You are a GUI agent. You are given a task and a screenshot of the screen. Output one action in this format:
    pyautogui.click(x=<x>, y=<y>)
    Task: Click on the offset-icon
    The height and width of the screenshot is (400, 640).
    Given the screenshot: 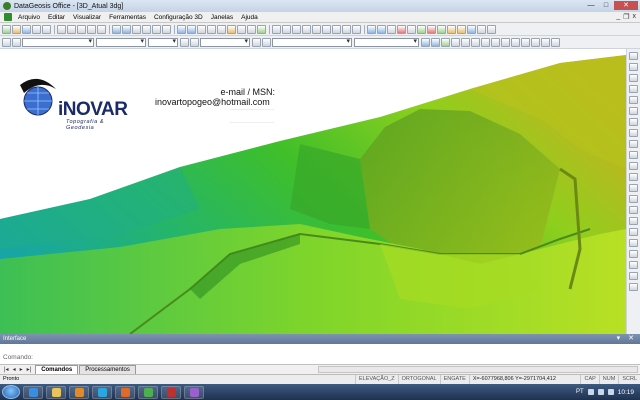 What is the action you would take?
    pyautogui.click(x=633, y=100)
    